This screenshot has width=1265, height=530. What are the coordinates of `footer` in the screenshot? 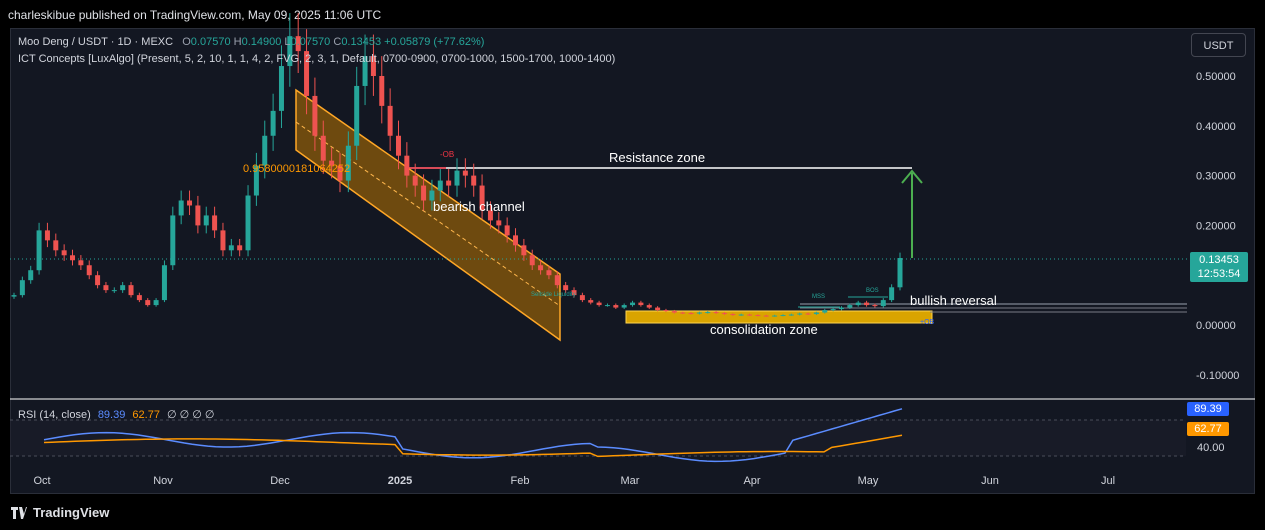 It's located at (632, 513).